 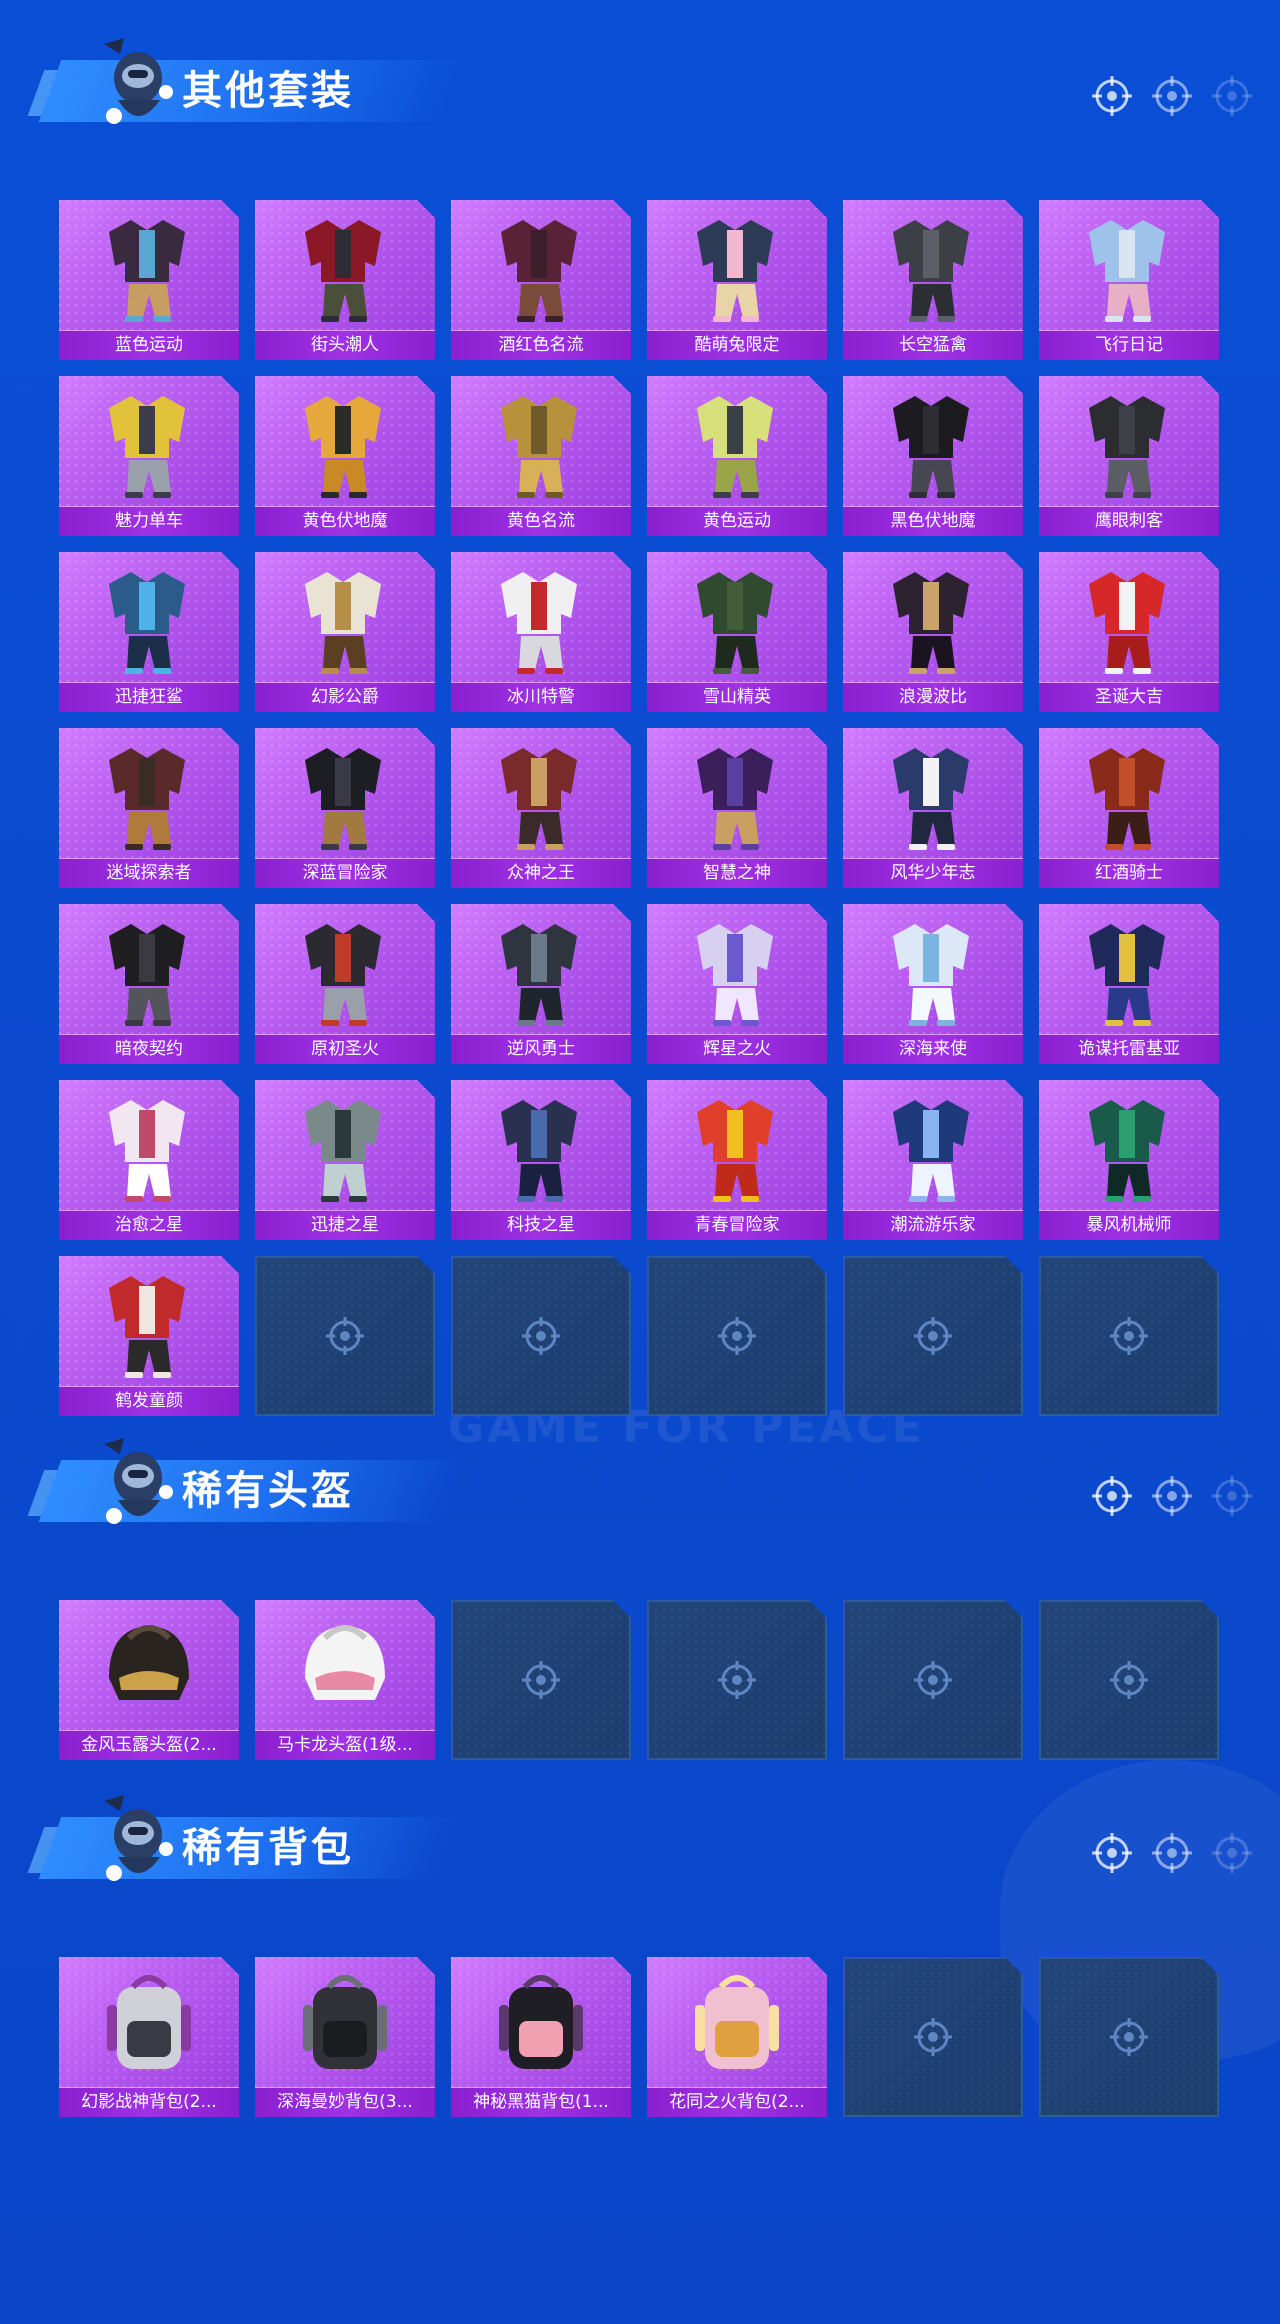 I want to click on item-label: 暴风机械师, so click(x=1129, y=1225).